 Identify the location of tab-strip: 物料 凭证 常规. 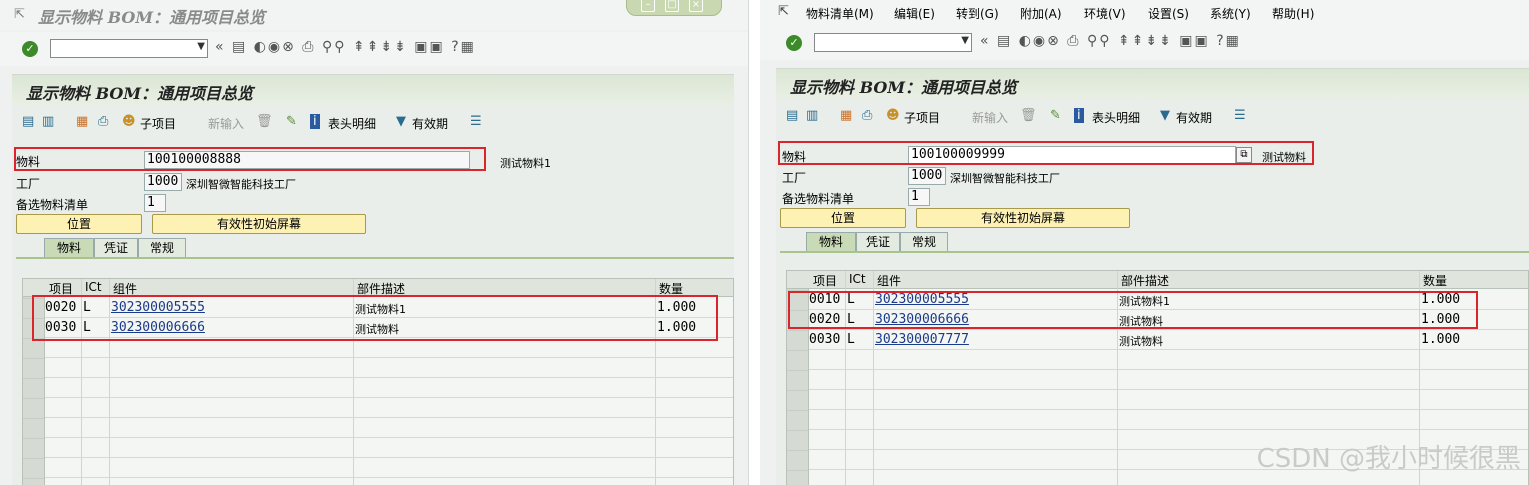
(130, 248).